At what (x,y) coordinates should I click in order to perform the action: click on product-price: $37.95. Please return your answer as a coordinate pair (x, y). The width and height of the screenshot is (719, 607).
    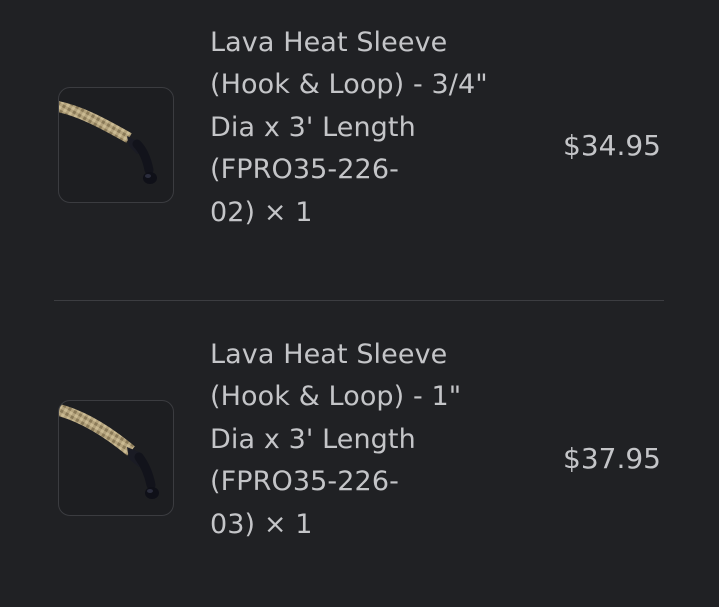
    Looking at the image, I should click on (612, 458).